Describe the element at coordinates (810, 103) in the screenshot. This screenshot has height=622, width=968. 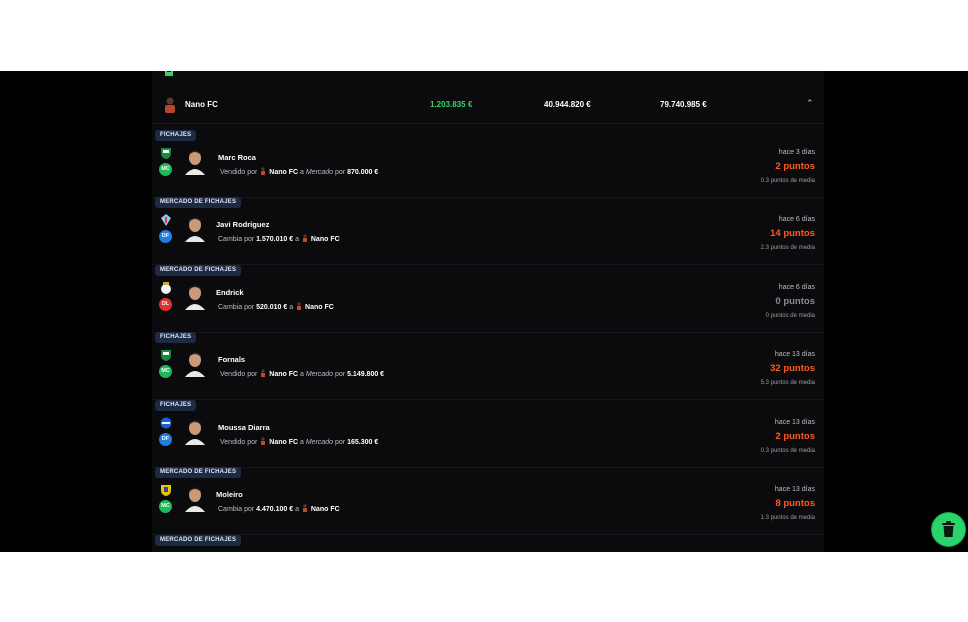
I see `chevron-up-icon: ⌃` at that location.